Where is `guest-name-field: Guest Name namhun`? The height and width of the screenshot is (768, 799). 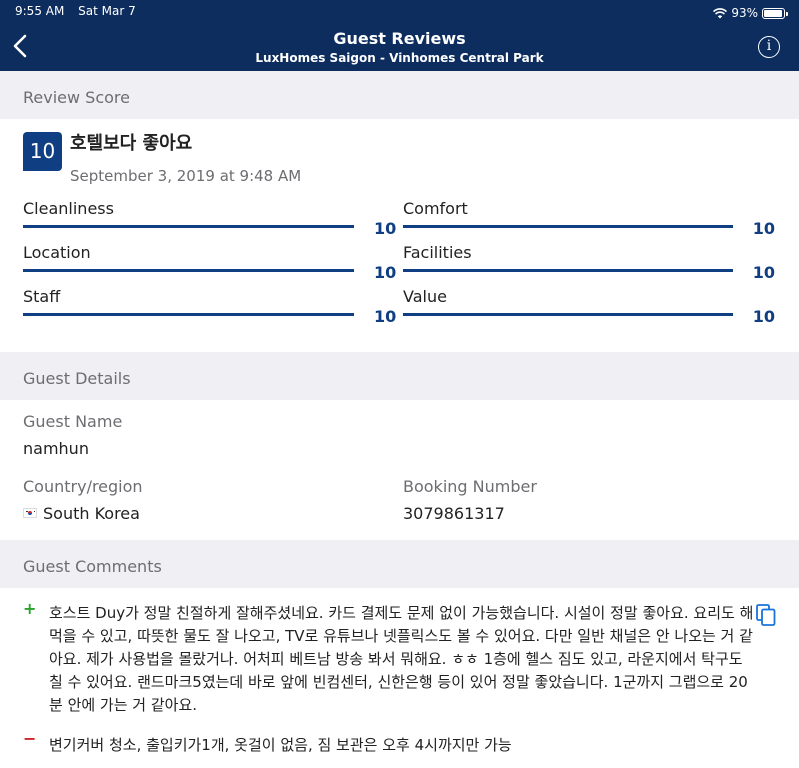
guest-name-field: Guest Name namhun is located at coordinates (399, 435).